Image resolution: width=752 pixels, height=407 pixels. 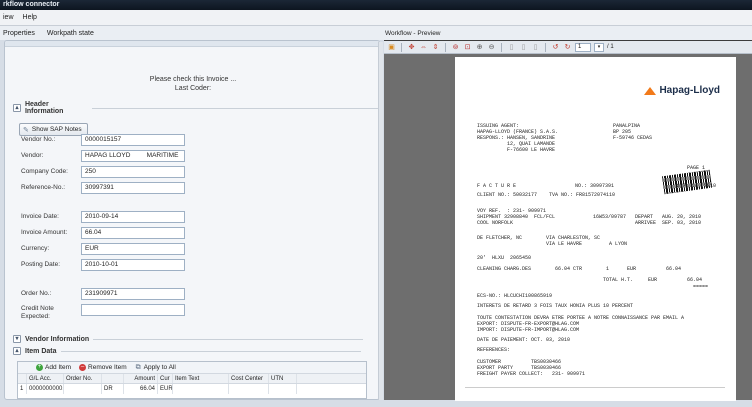 What do you see at coordinates (633, 132) in the screenshot?
I see `addressee-block: PANALPINA BP 205 F-59746 CEDAS` at bounding box center [633, 132].